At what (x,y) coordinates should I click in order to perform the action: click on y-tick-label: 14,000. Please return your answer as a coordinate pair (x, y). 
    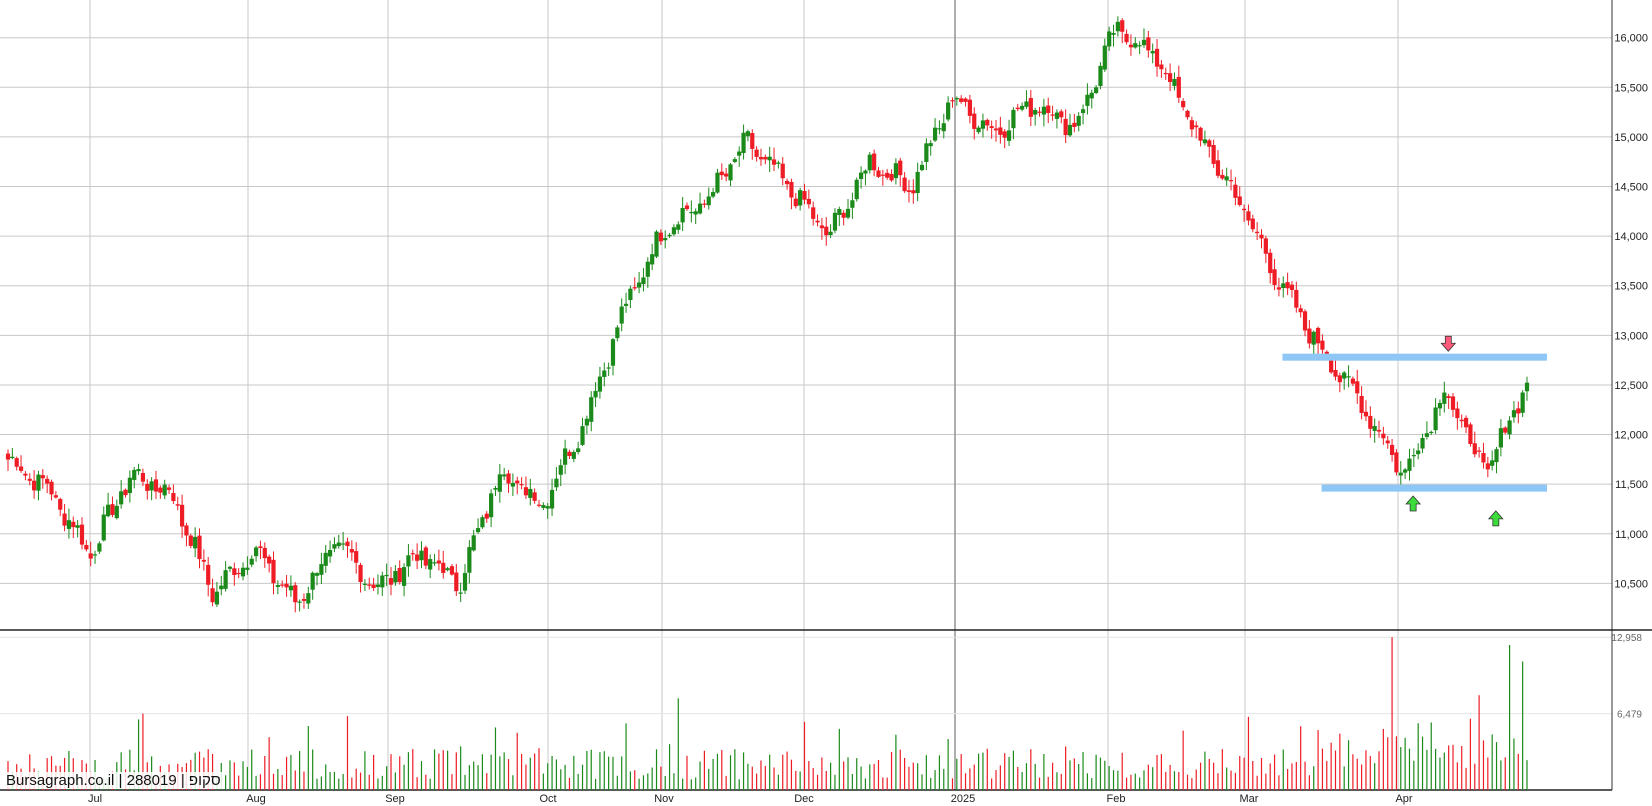
    Looking at the image, I should click on (1631, 237).